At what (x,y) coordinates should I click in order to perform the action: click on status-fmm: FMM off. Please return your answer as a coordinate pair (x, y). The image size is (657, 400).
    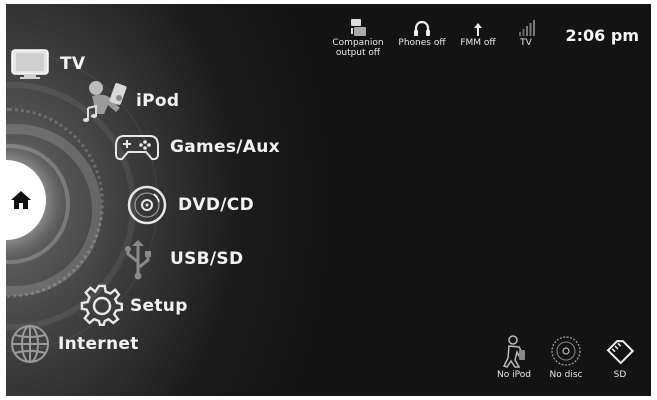
    Looking at the image, I should click on (478, 33).